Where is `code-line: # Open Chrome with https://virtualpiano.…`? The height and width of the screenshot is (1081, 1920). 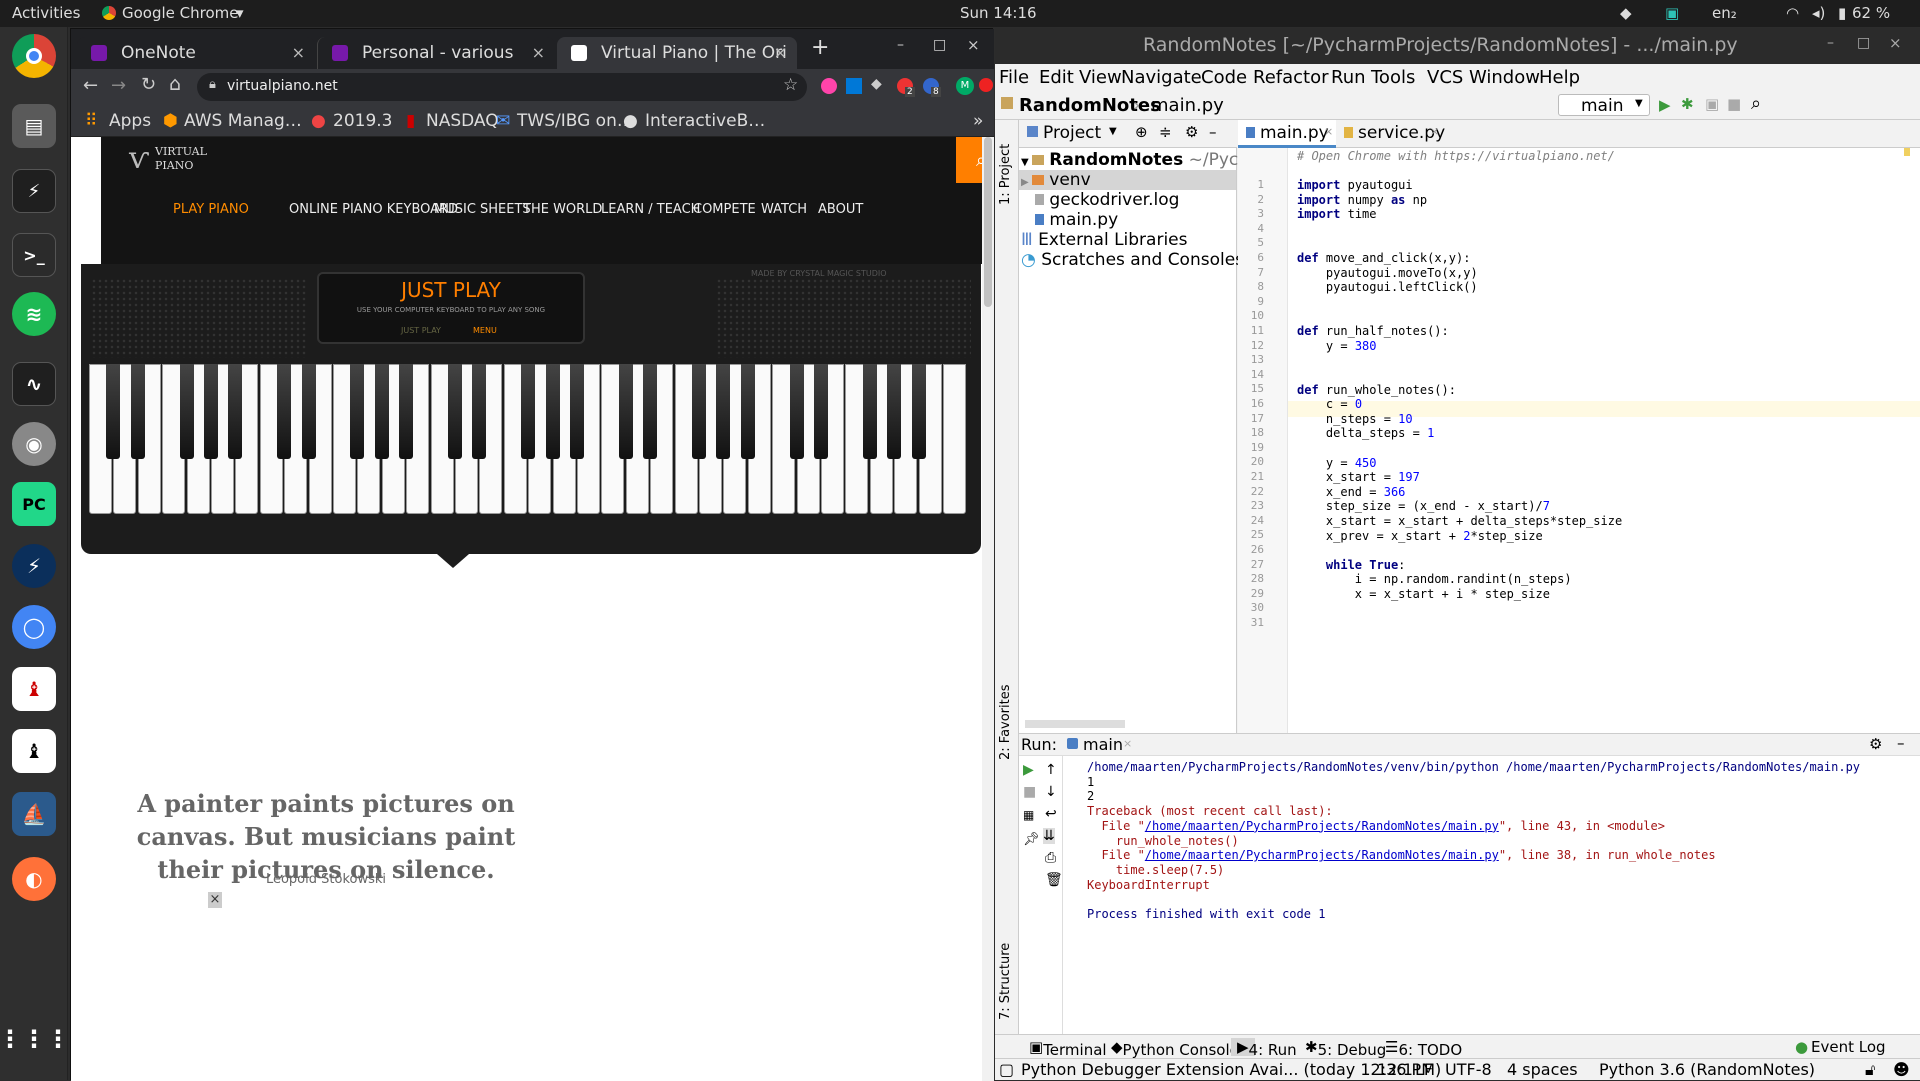 code-line: # Open Chrome with https://virtualpiano.… is located at coordinates (1456, 156).